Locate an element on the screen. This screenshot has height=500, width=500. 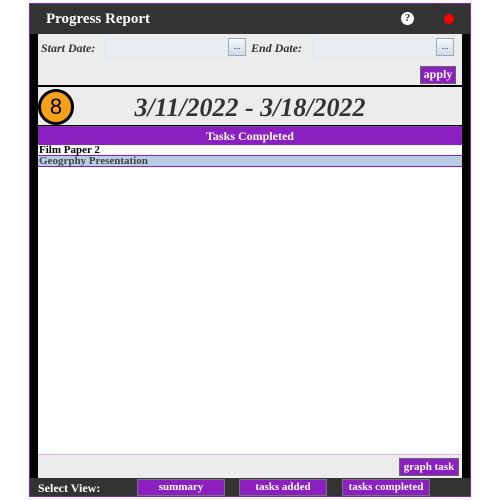
tasks-completed-view-button: tasks completed is located at coordinates (386, 487).